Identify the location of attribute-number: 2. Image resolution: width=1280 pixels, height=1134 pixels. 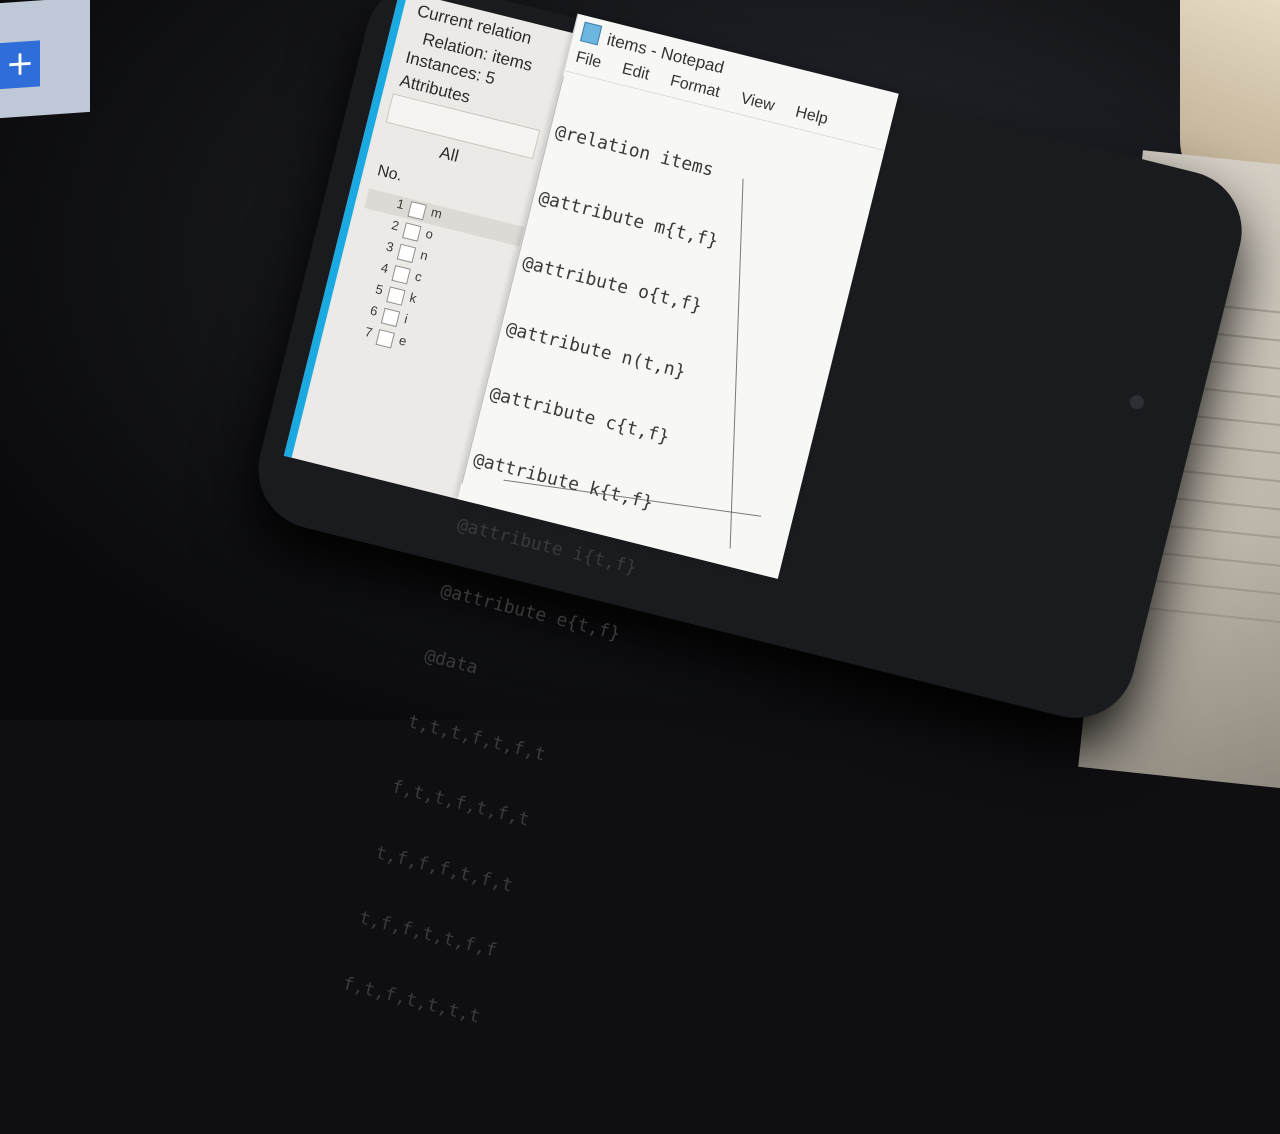
(395, 225).